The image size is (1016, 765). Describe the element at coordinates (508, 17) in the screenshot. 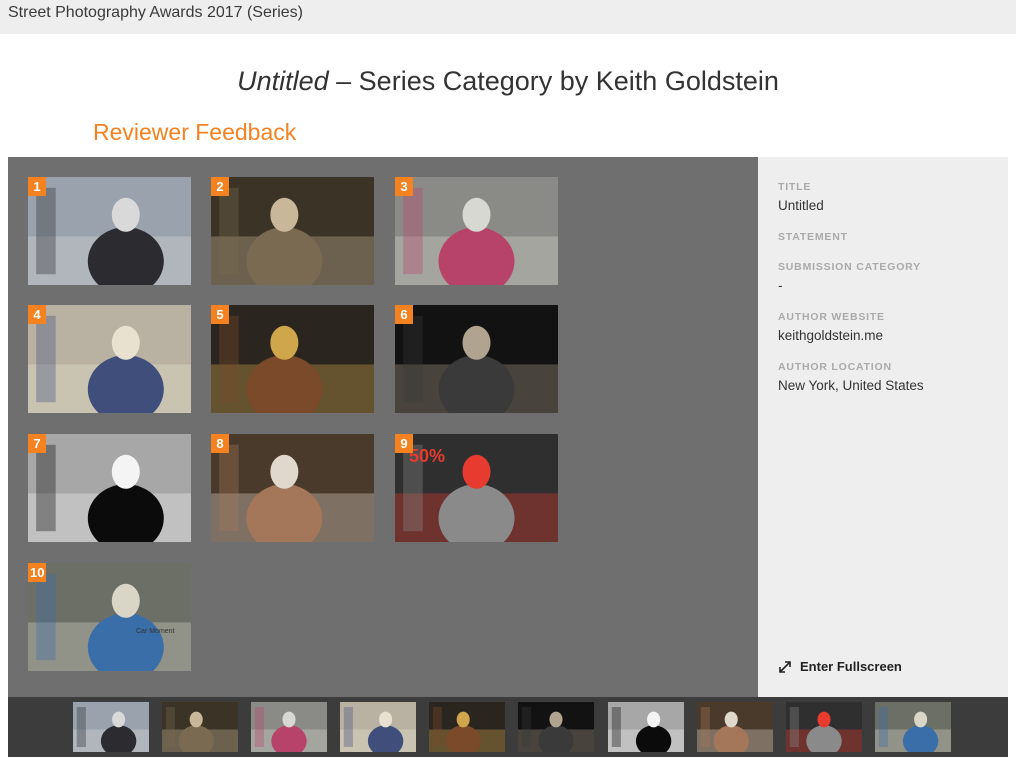

I see `site-header: Street Photography Awards 2017 (Series)` at that location.